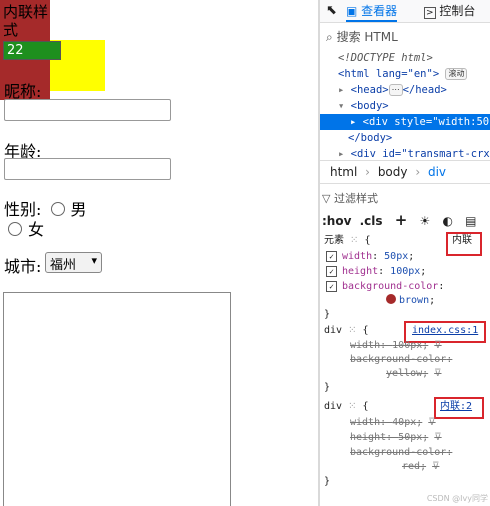 Image resolution: width=490 pixels, height=506 pixels. I want to click on tab-console: > 控制台, so click(449, 11).